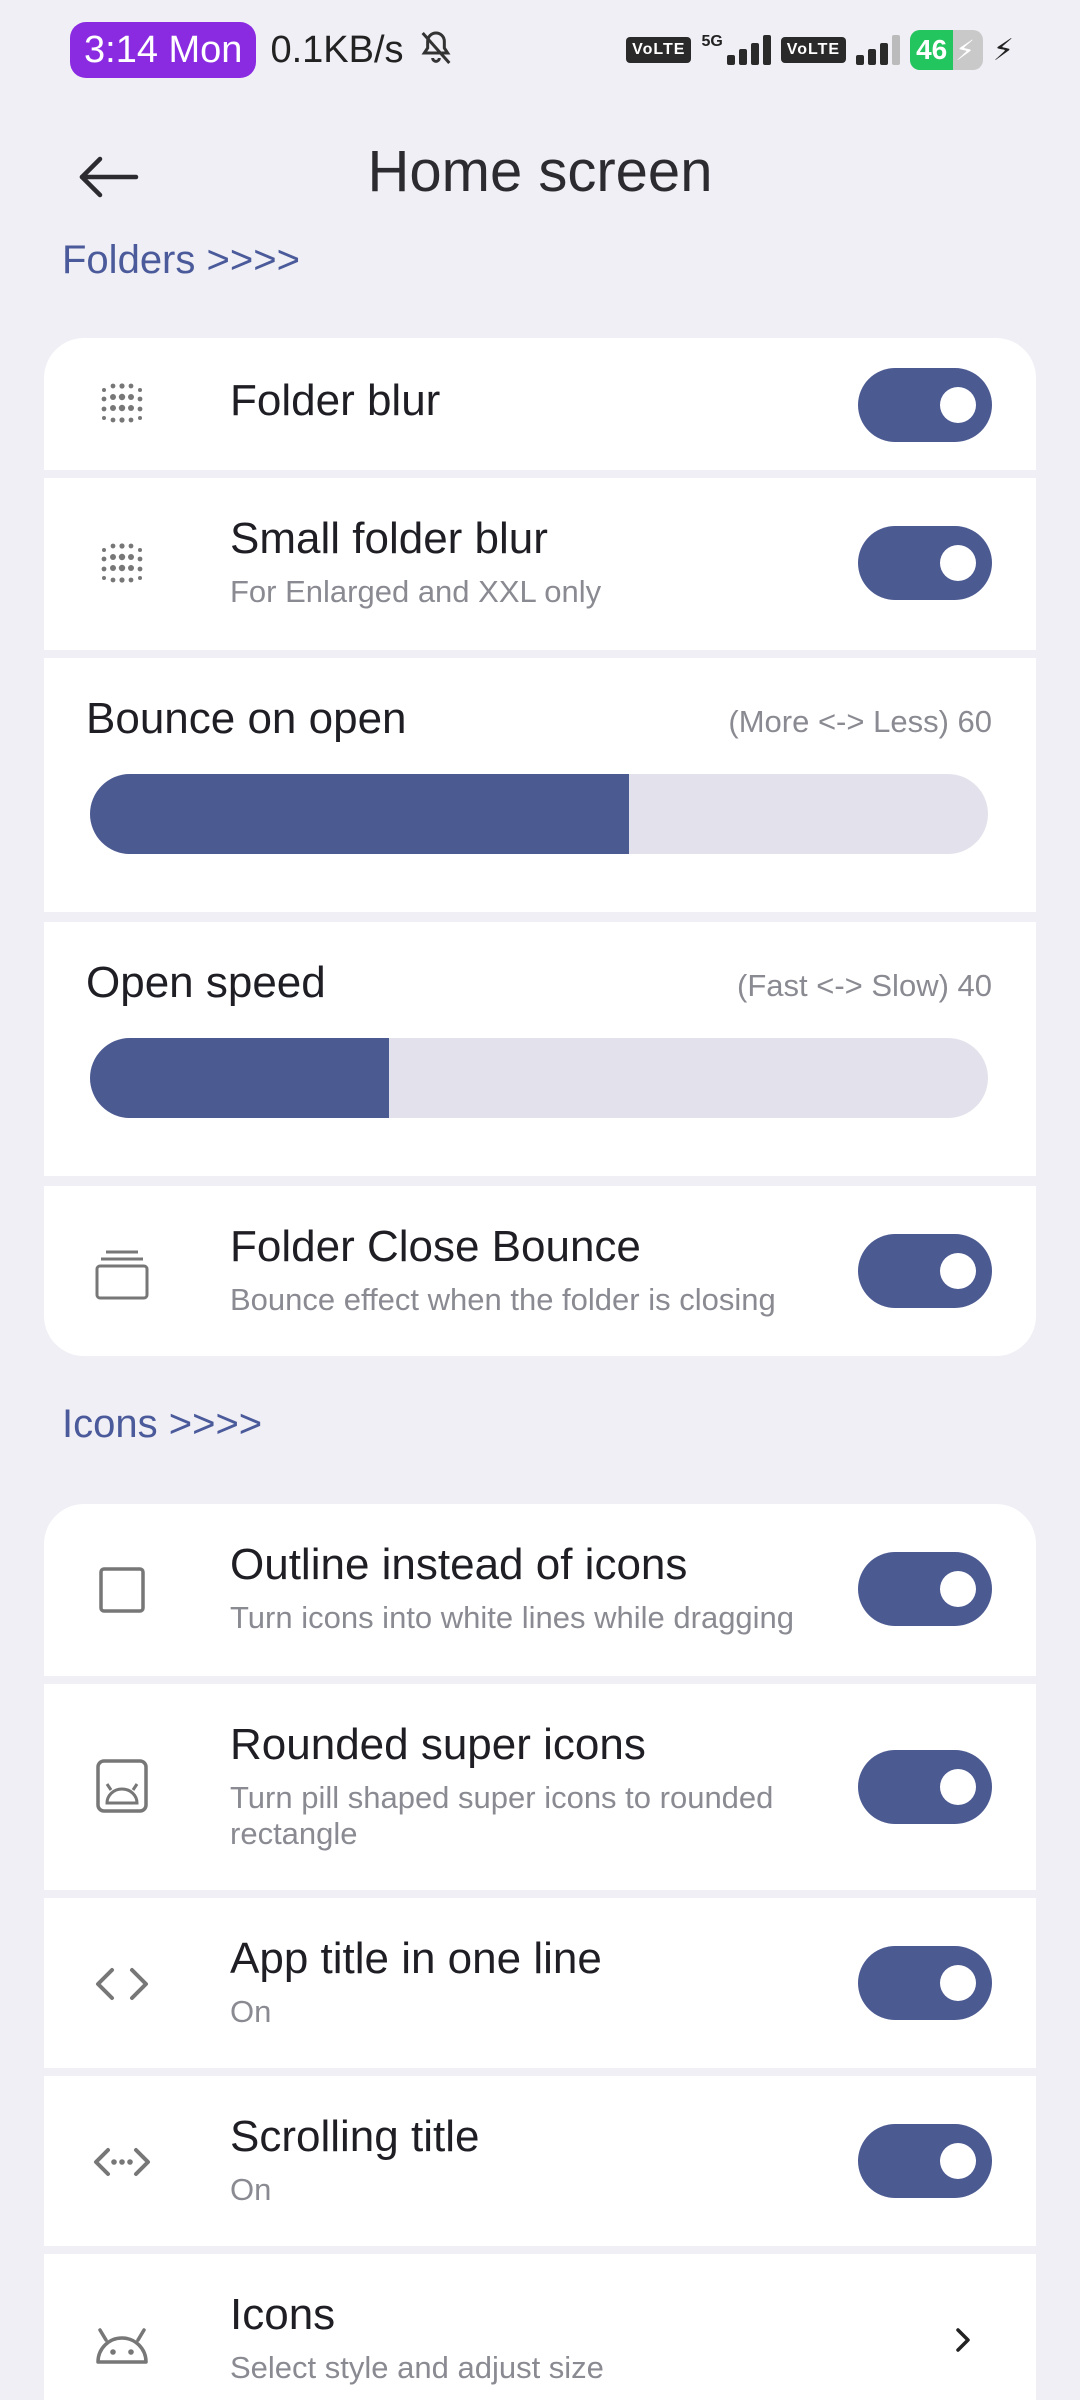 The image size is (1080, 2400). I want to click on bounce-on-open-slider, so click(539, 814).